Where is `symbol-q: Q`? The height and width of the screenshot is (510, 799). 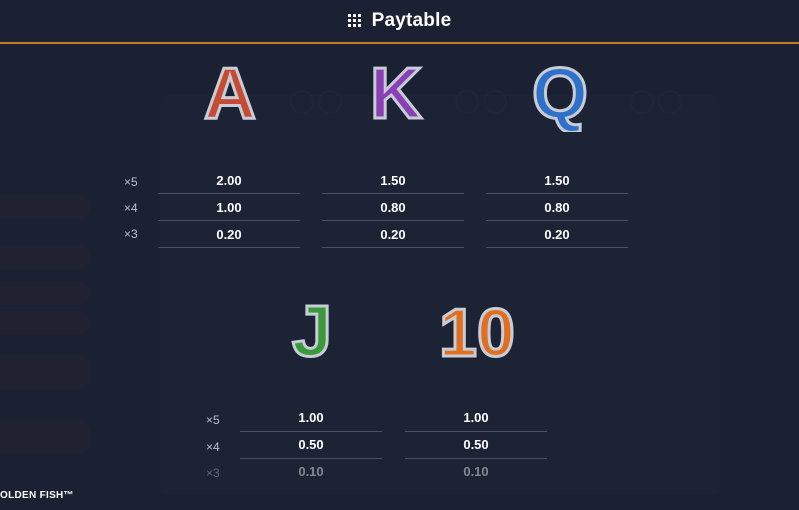
symbol-q: Q is located at coordinates (560, 94).